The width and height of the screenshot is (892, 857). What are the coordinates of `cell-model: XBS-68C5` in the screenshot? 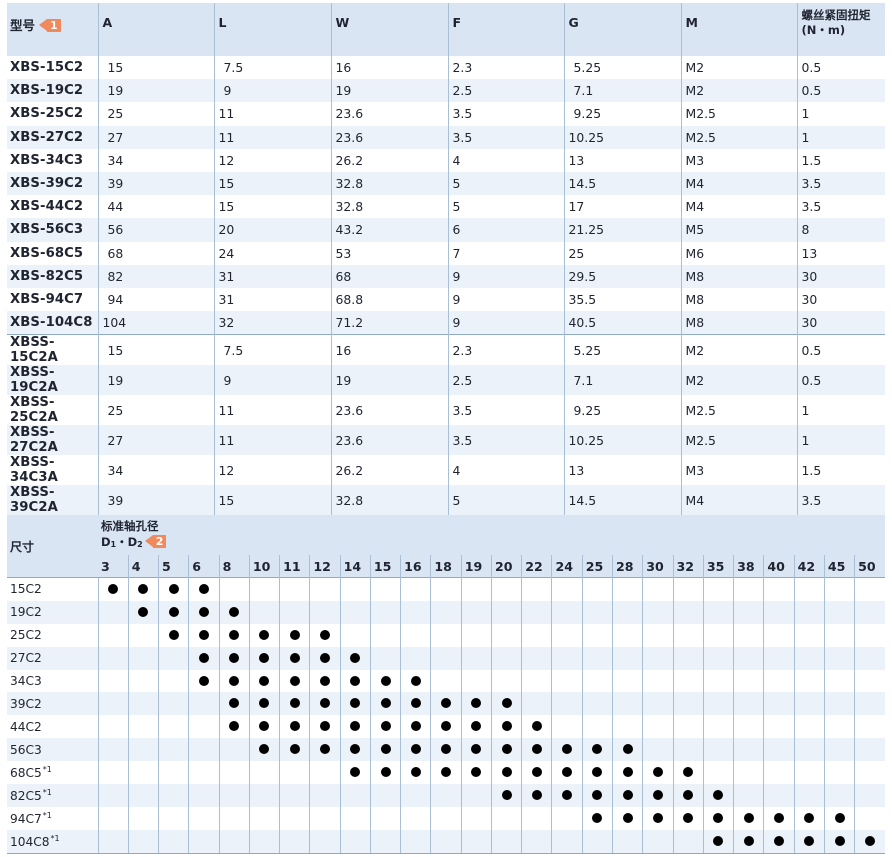 It's located at (47, 253).